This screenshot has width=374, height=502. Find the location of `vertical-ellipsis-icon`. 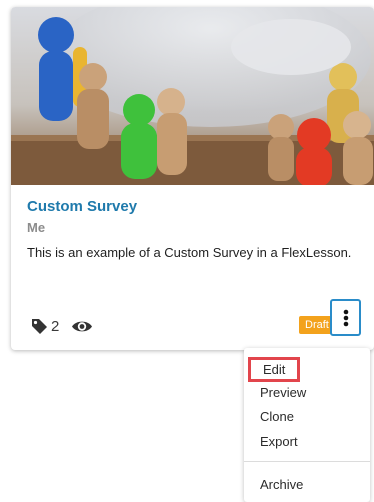

vertical-ellipsis-icon is located at coordinates (345, 317).